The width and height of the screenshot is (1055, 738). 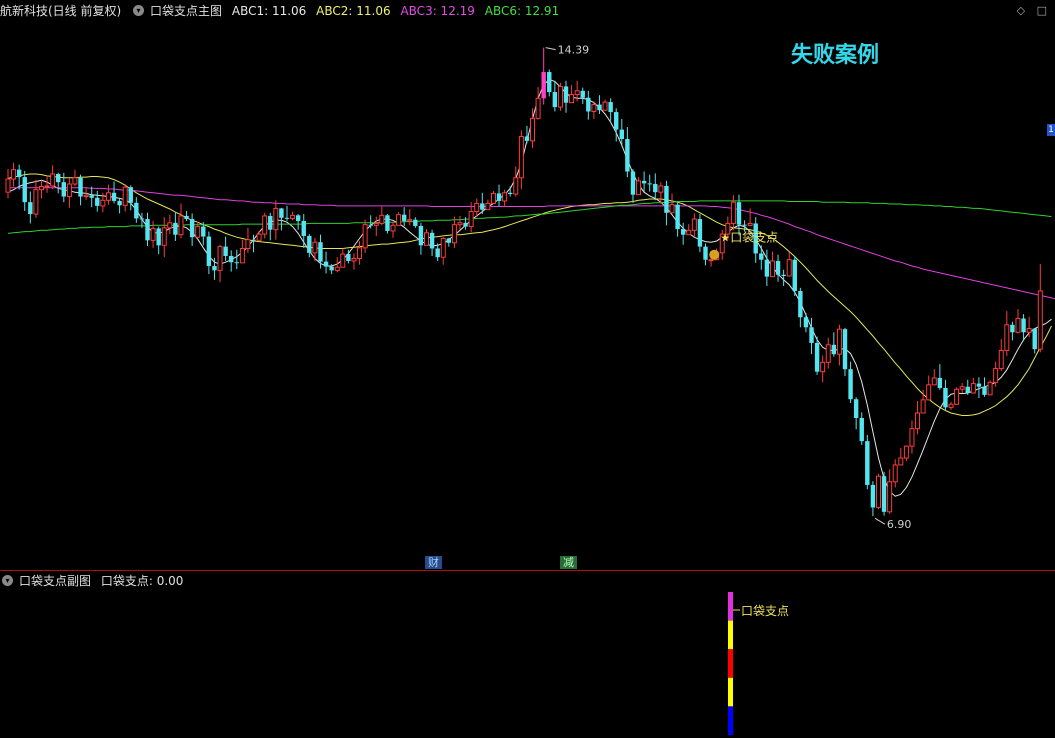 What do you see at coordinates (1051, 130) in the screenshot?
I see `right-edge-badge: 1` at bounding box center [1051, 130].